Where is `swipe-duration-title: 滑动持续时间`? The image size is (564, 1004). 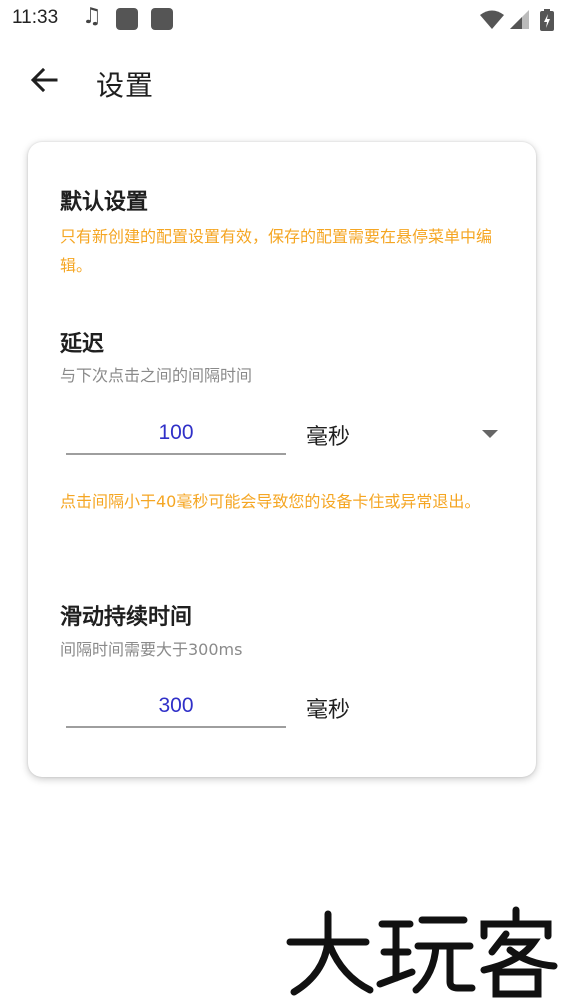
swipe-duration-title: 滑动持续时间 is located at coordinates (126, 617).